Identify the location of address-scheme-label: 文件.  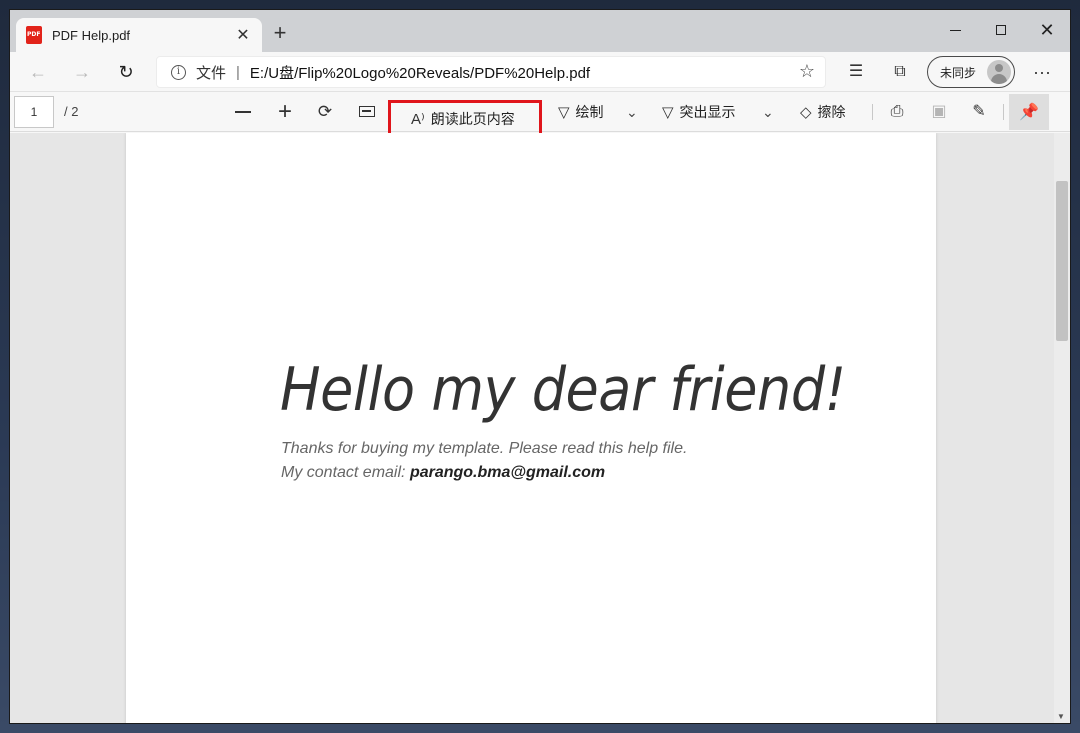
(211, 73).